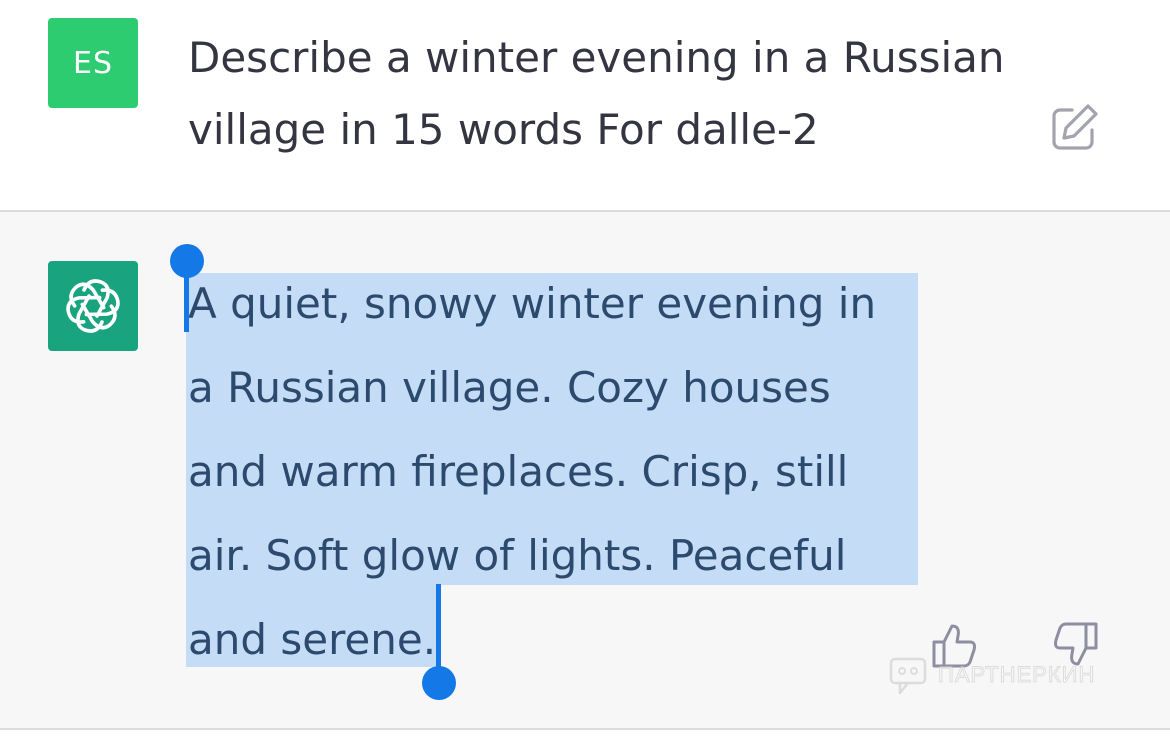  I want to click on watermark: ПАРТНЕРКИН, so click(1013, 675).